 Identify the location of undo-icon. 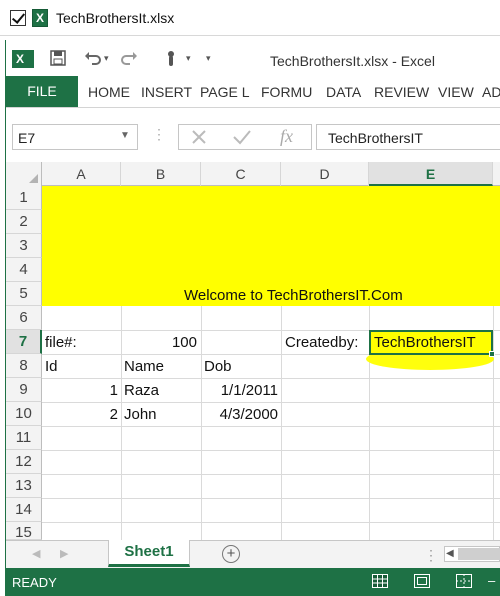
(93, 59).